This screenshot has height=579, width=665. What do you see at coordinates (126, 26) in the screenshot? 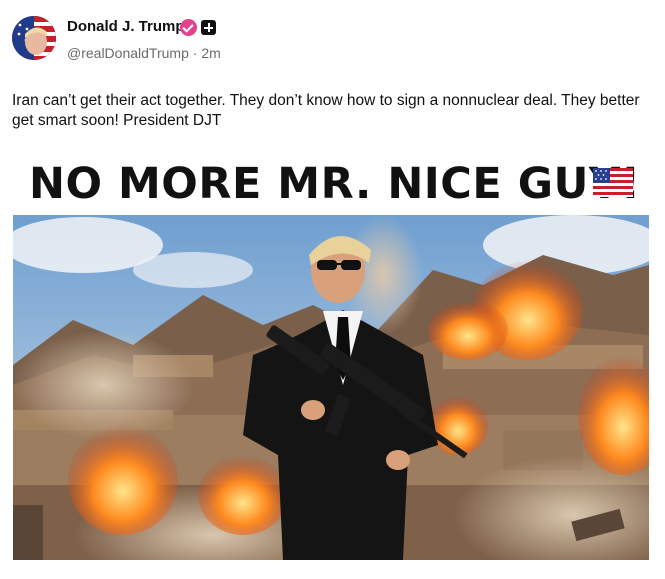
I see `author-name: Donald J. Trump` at bounding box center [126, 26].